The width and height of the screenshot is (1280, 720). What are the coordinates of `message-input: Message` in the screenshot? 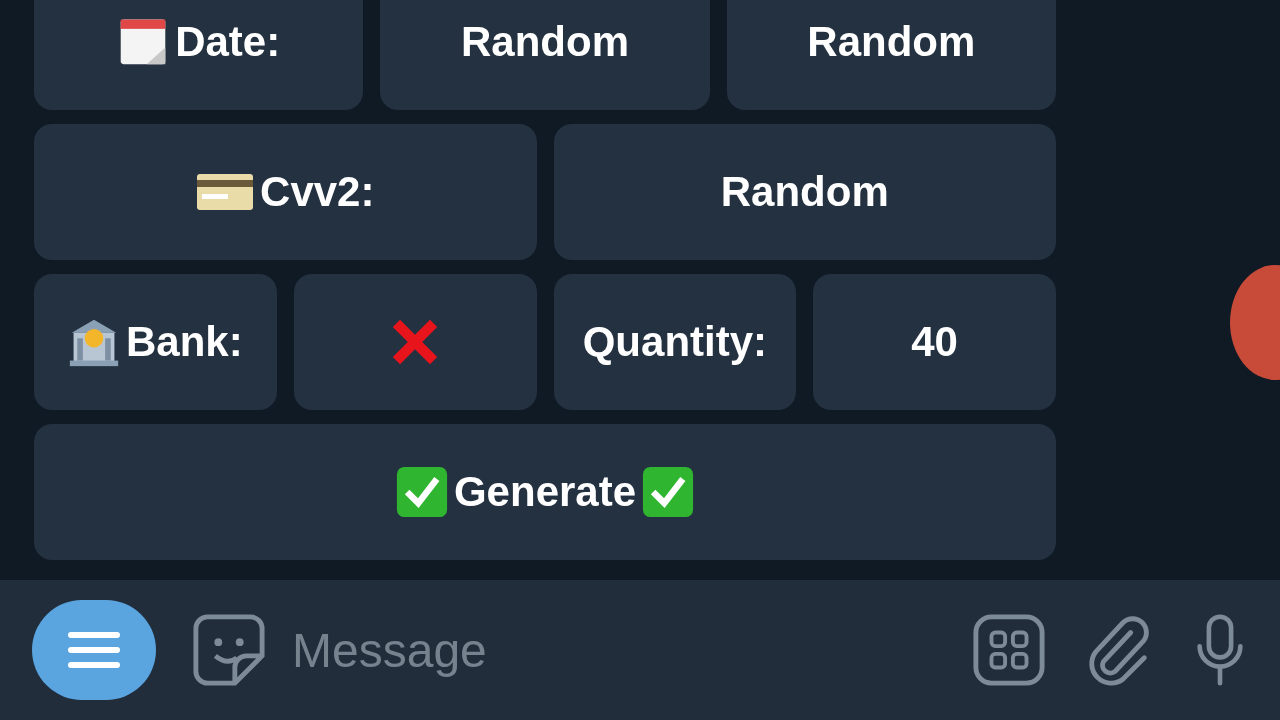 It's located at (613, 650).